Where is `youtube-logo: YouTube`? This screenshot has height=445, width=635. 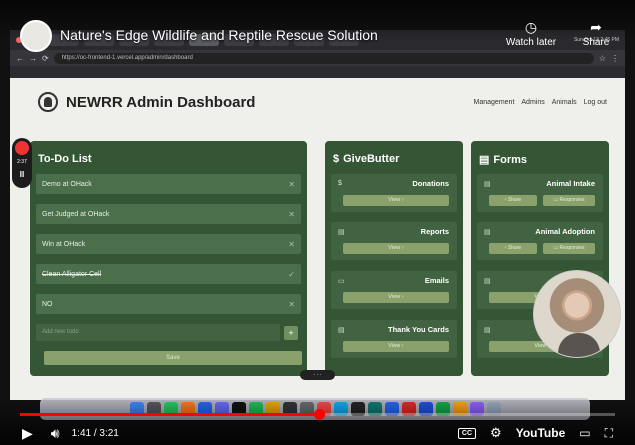
youtube-logo: YouTube is located at coordinates (541, 433).